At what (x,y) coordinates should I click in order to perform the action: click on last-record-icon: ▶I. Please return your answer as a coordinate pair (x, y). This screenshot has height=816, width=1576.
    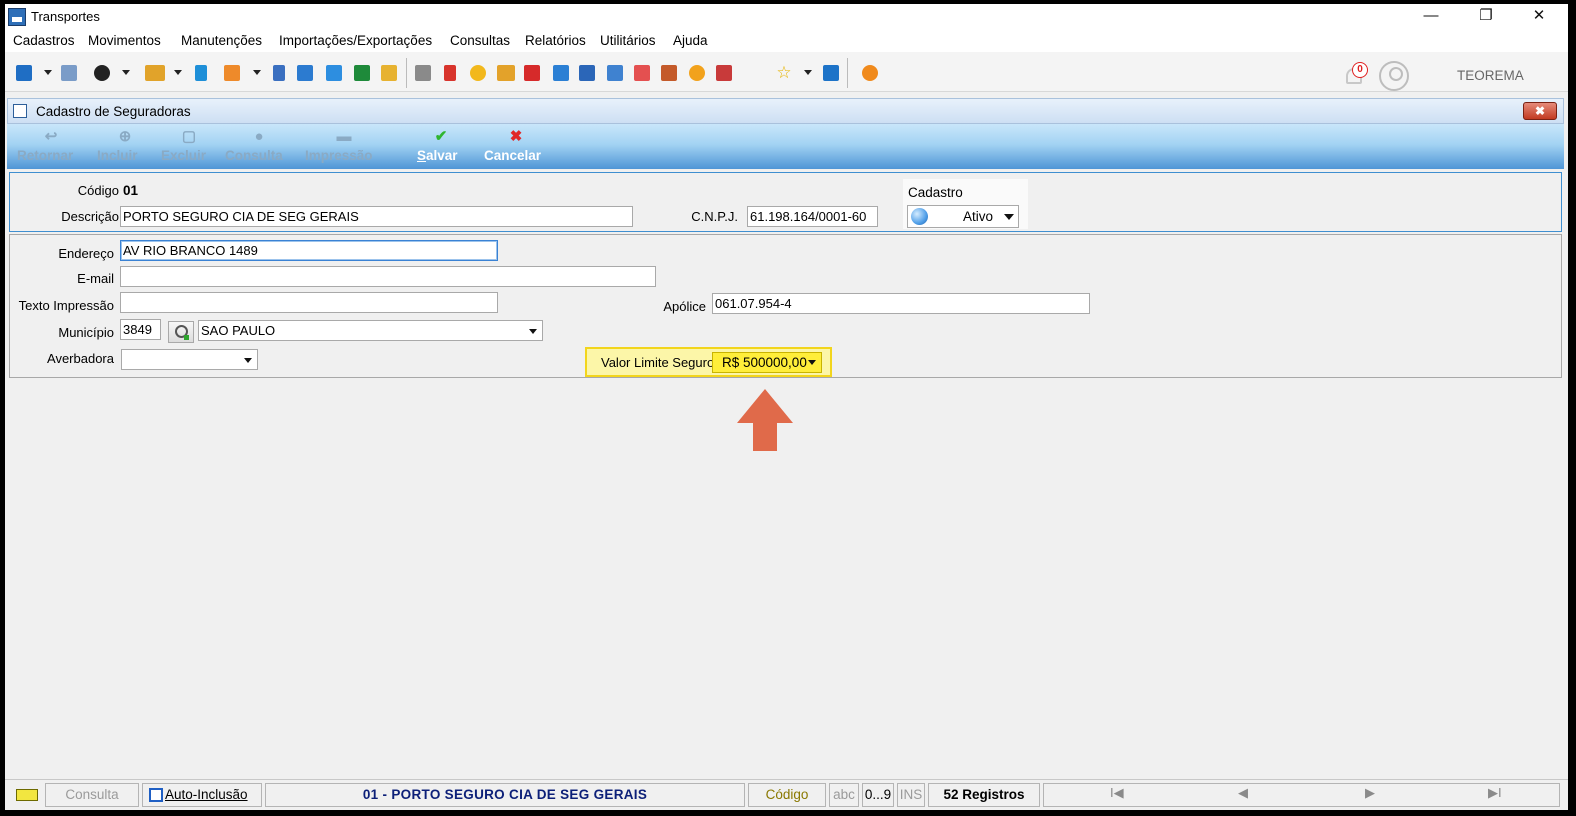
    Looking at the image, I should click on (1495, 793).